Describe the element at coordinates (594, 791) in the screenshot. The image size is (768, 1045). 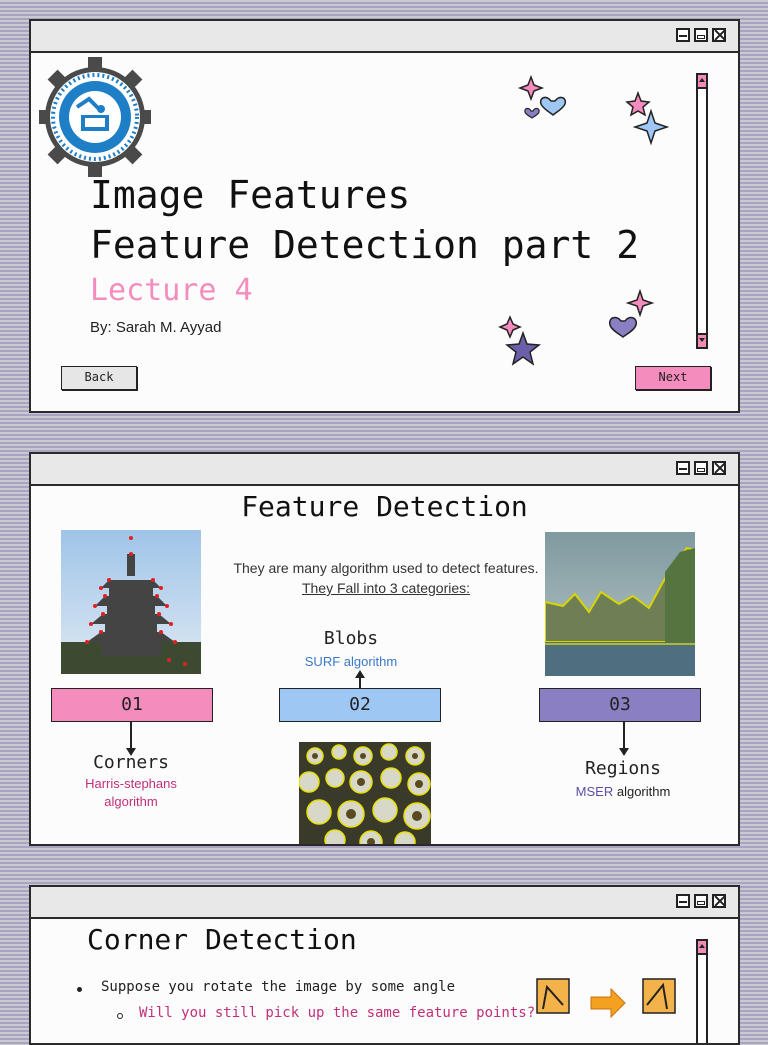
I see `mser-label: MSER` at that location.